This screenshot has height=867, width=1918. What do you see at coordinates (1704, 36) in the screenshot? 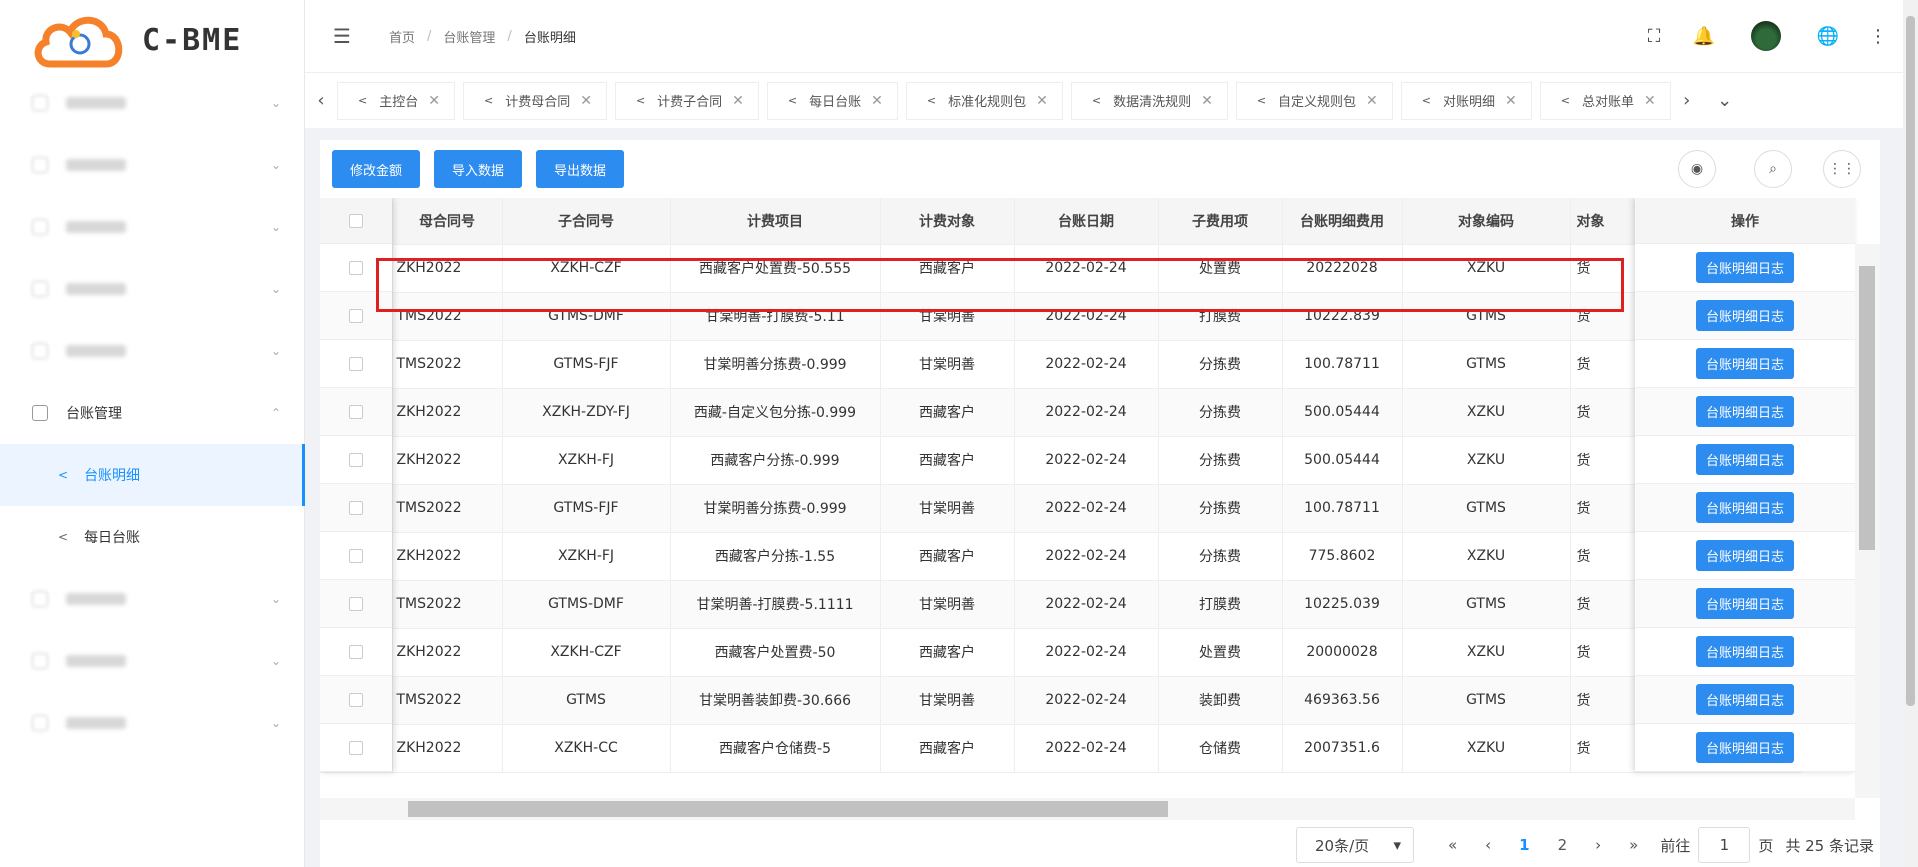
I see `bell-icon: 🔔` at bounding box center [1704, 36].